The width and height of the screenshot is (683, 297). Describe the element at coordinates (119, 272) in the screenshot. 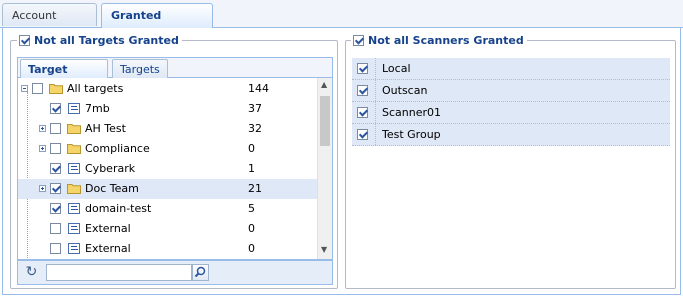

I see `target-search-input` at that location.